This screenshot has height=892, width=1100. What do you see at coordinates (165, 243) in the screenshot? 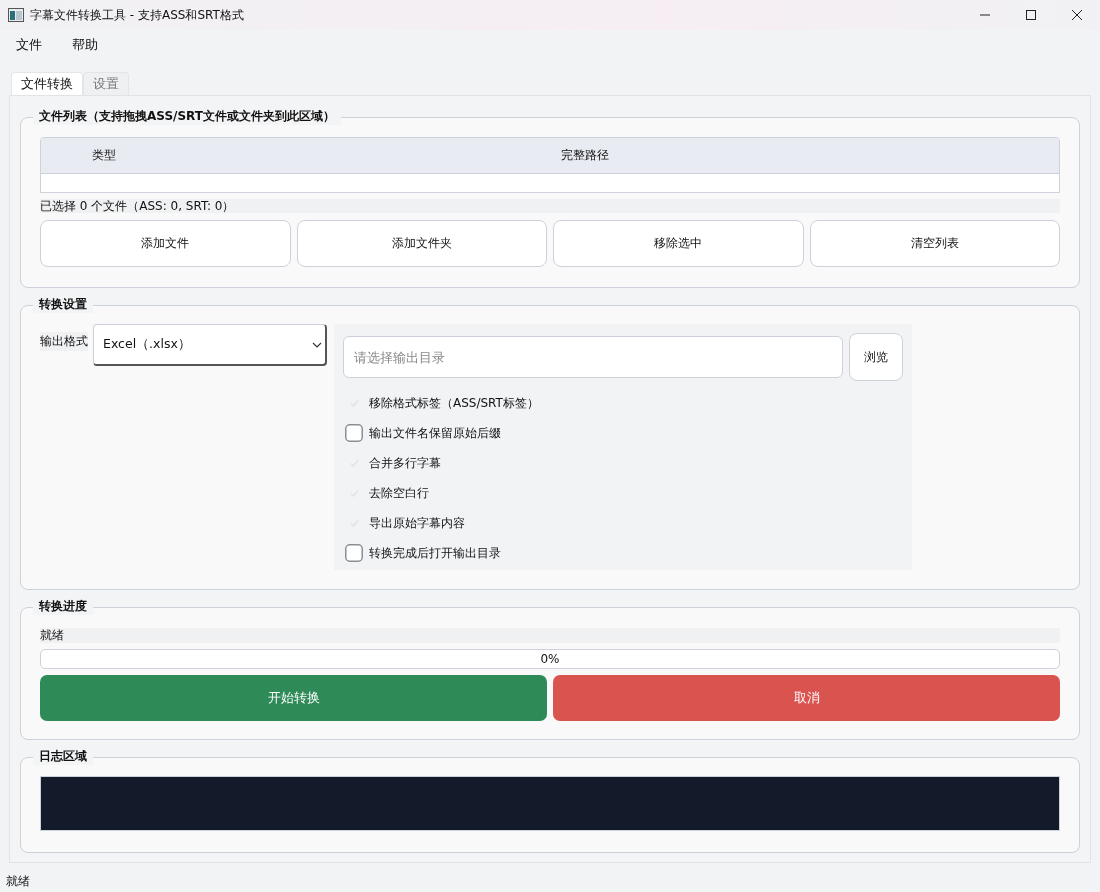
I see `action-button: 添加文件` at bounding box center [165, 243].